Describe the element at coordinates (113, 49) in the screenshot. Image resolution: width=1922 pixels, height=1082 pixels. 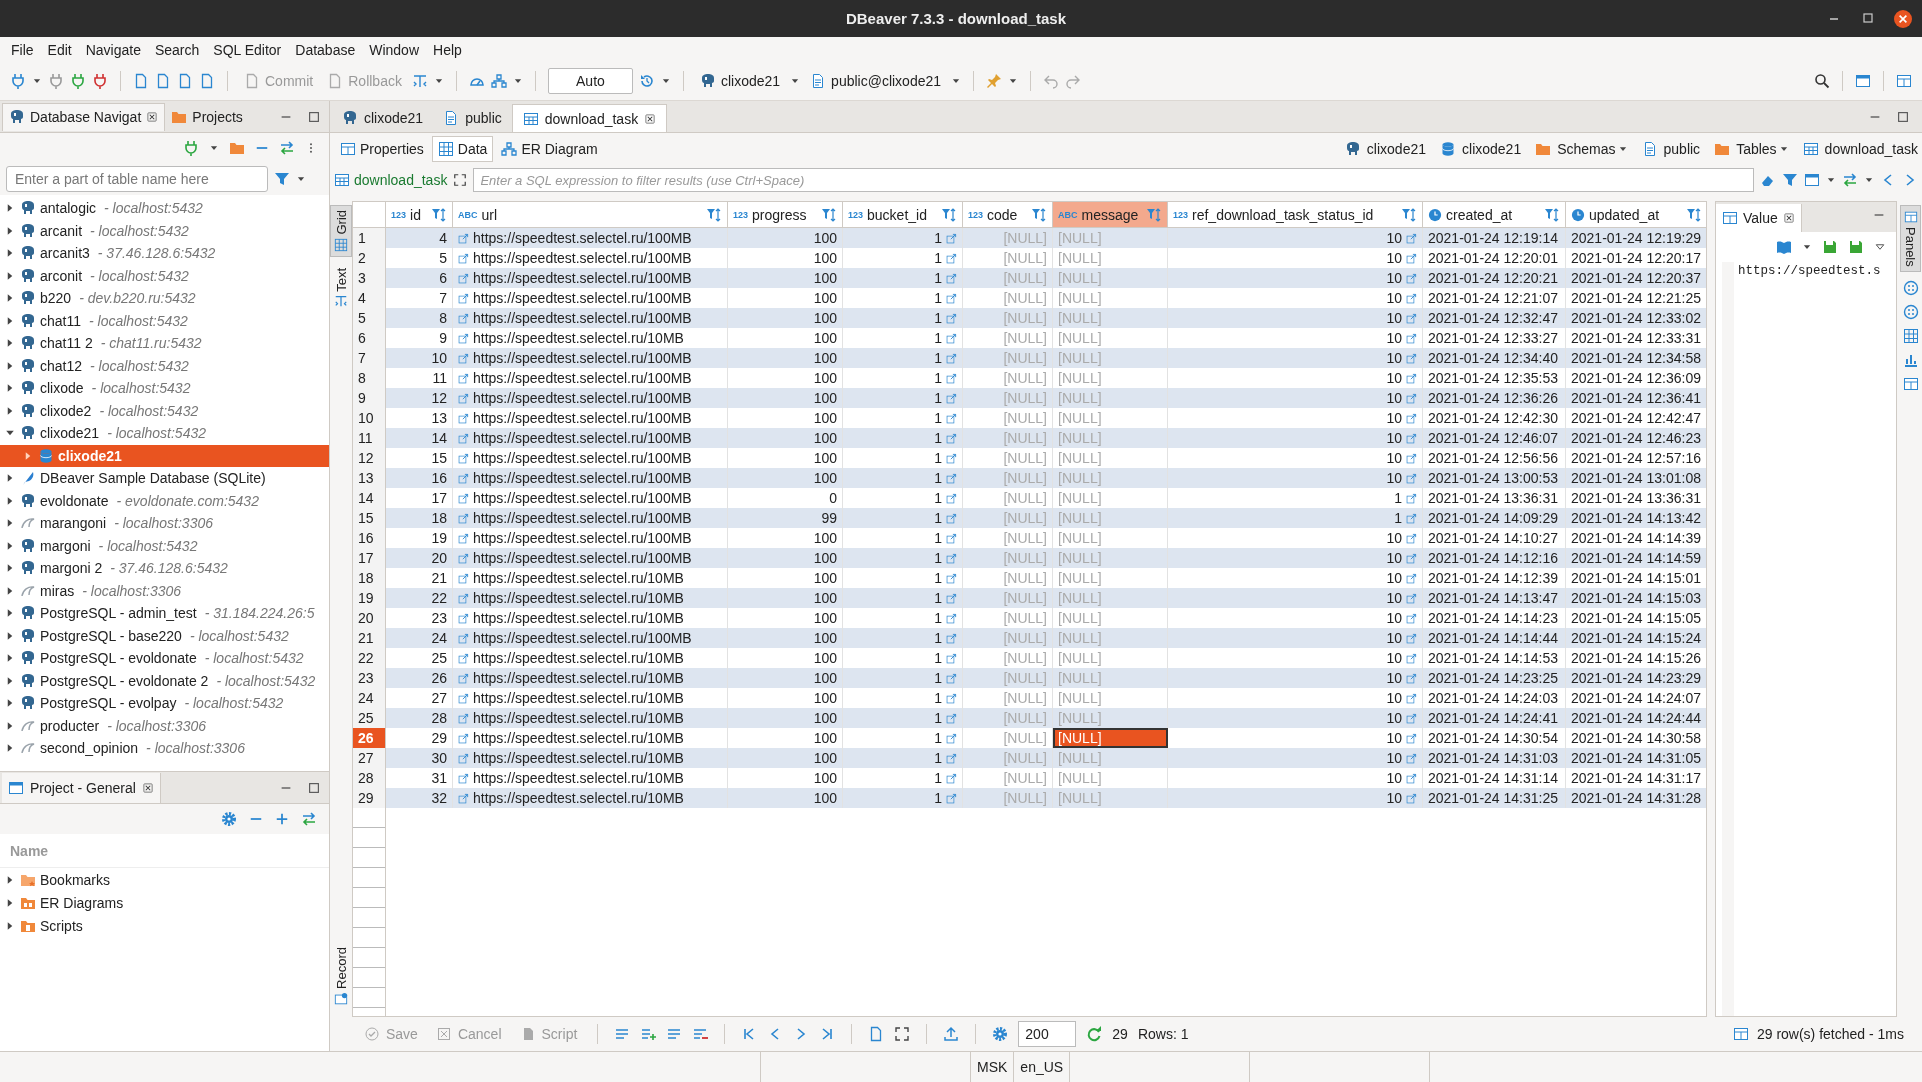
I see `menu-item: Navigate` at that location.